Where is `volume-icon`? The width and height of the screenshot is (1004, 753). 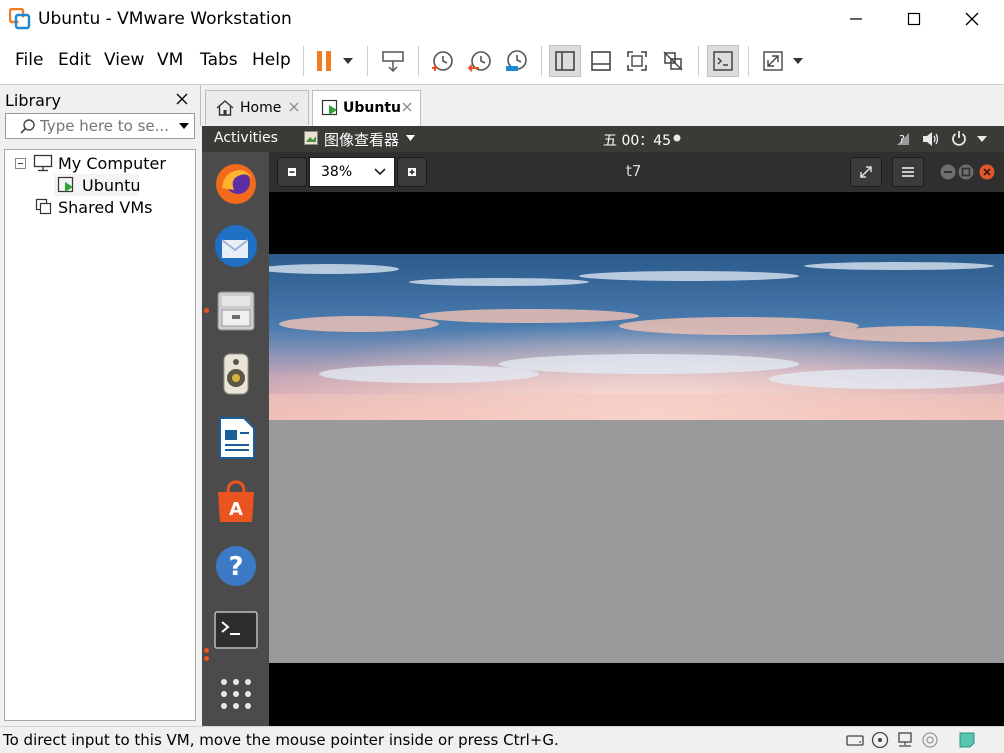
volume-icon is located at coordinates (931, 139).